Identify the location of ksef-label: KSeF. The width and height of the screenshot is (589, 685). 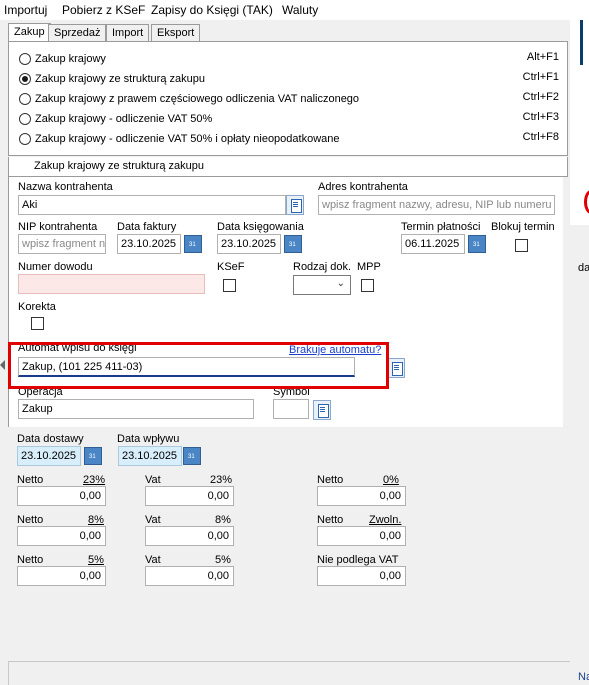
(231, 267).